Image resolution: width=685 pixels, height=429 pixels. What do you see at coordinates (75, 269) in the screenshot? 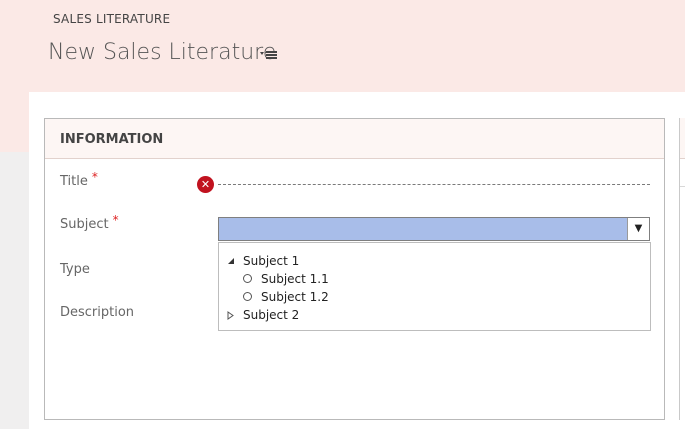
I see `type-field-label: Type` at bounding box center [75, 269].